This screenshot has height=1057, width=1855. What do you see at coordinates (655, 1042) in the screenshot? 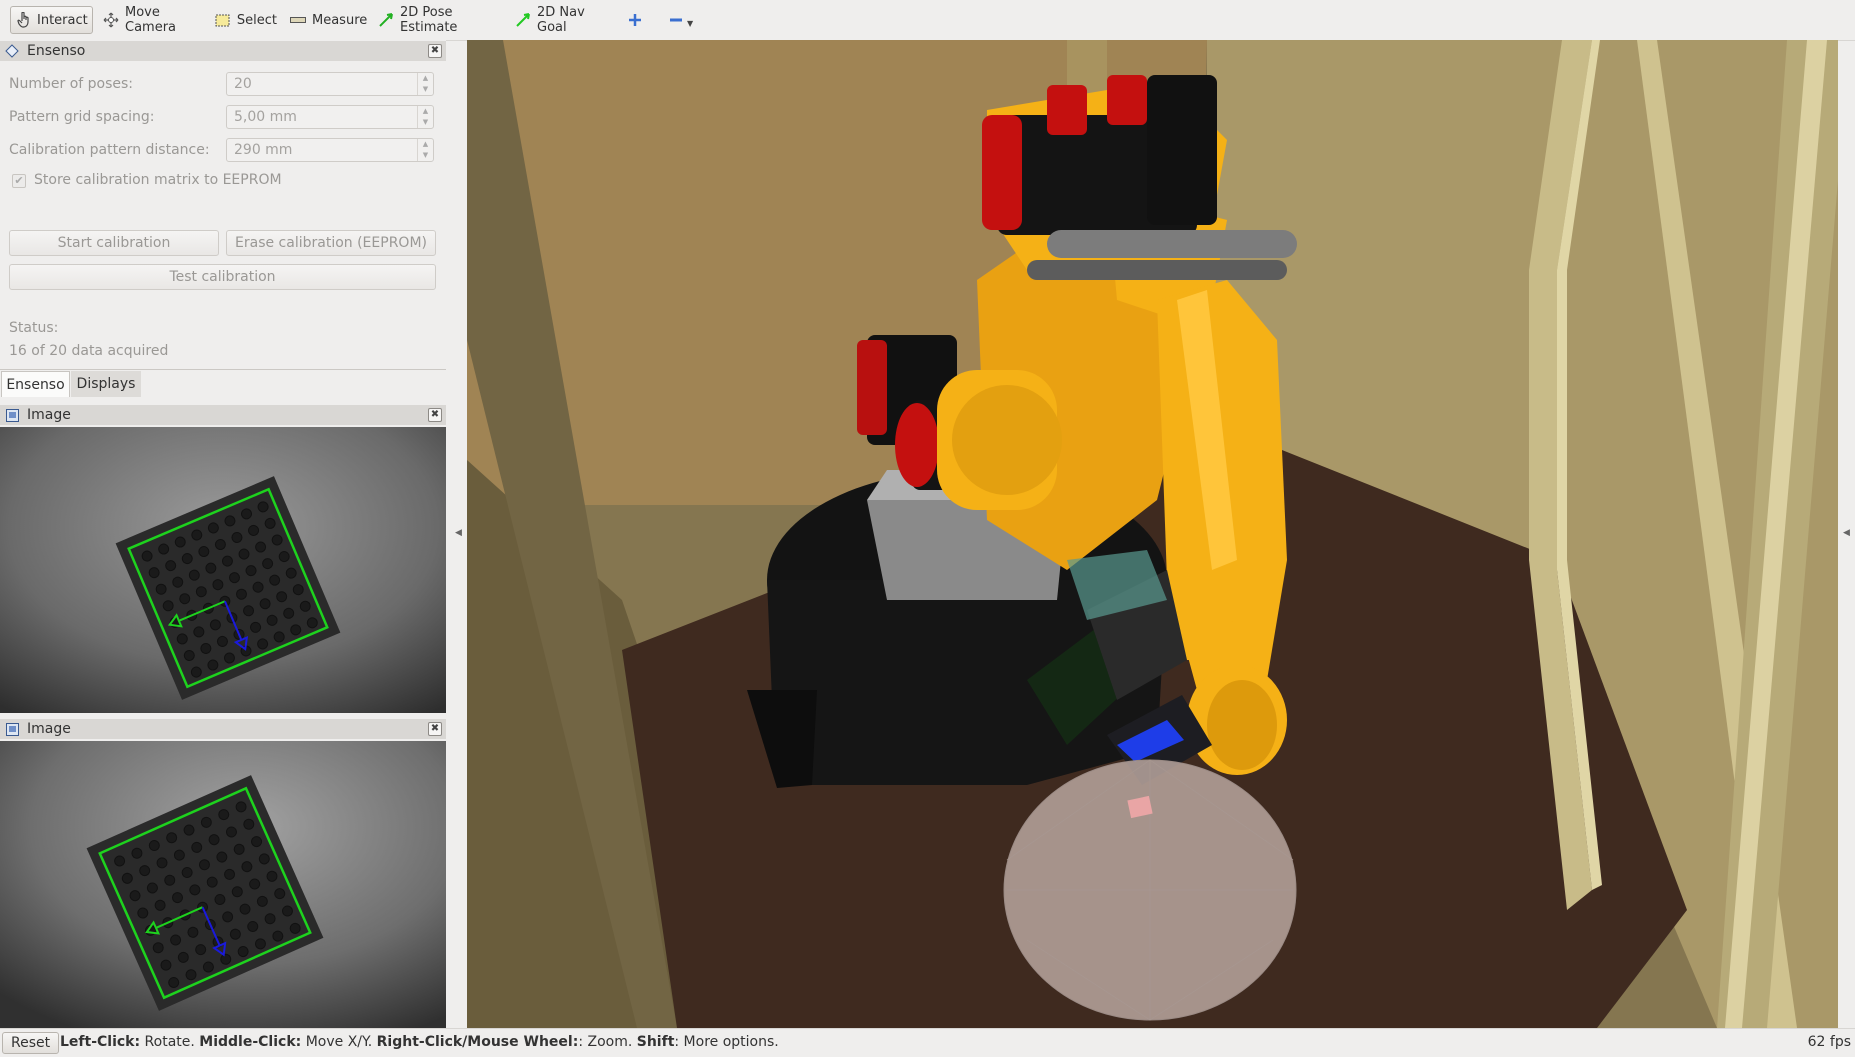
I see `hint-bold-3: Shift` at bounding box center [655, 1042].